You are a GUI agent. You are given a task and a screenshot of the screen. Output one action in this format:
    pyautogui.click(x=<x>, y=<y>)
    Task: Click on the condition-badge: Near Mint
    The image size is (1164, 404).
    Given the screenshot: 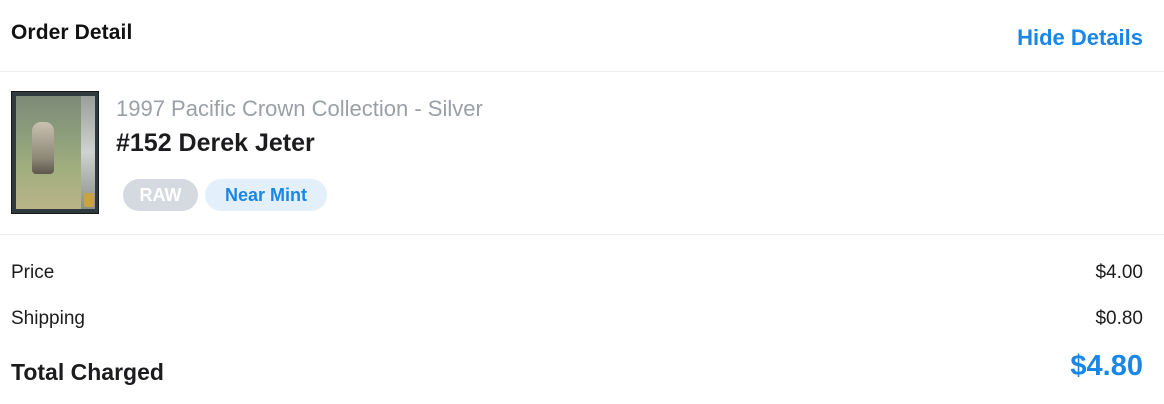 What is the action you would take?
    pyautogui.click(x=266, y=195)
    